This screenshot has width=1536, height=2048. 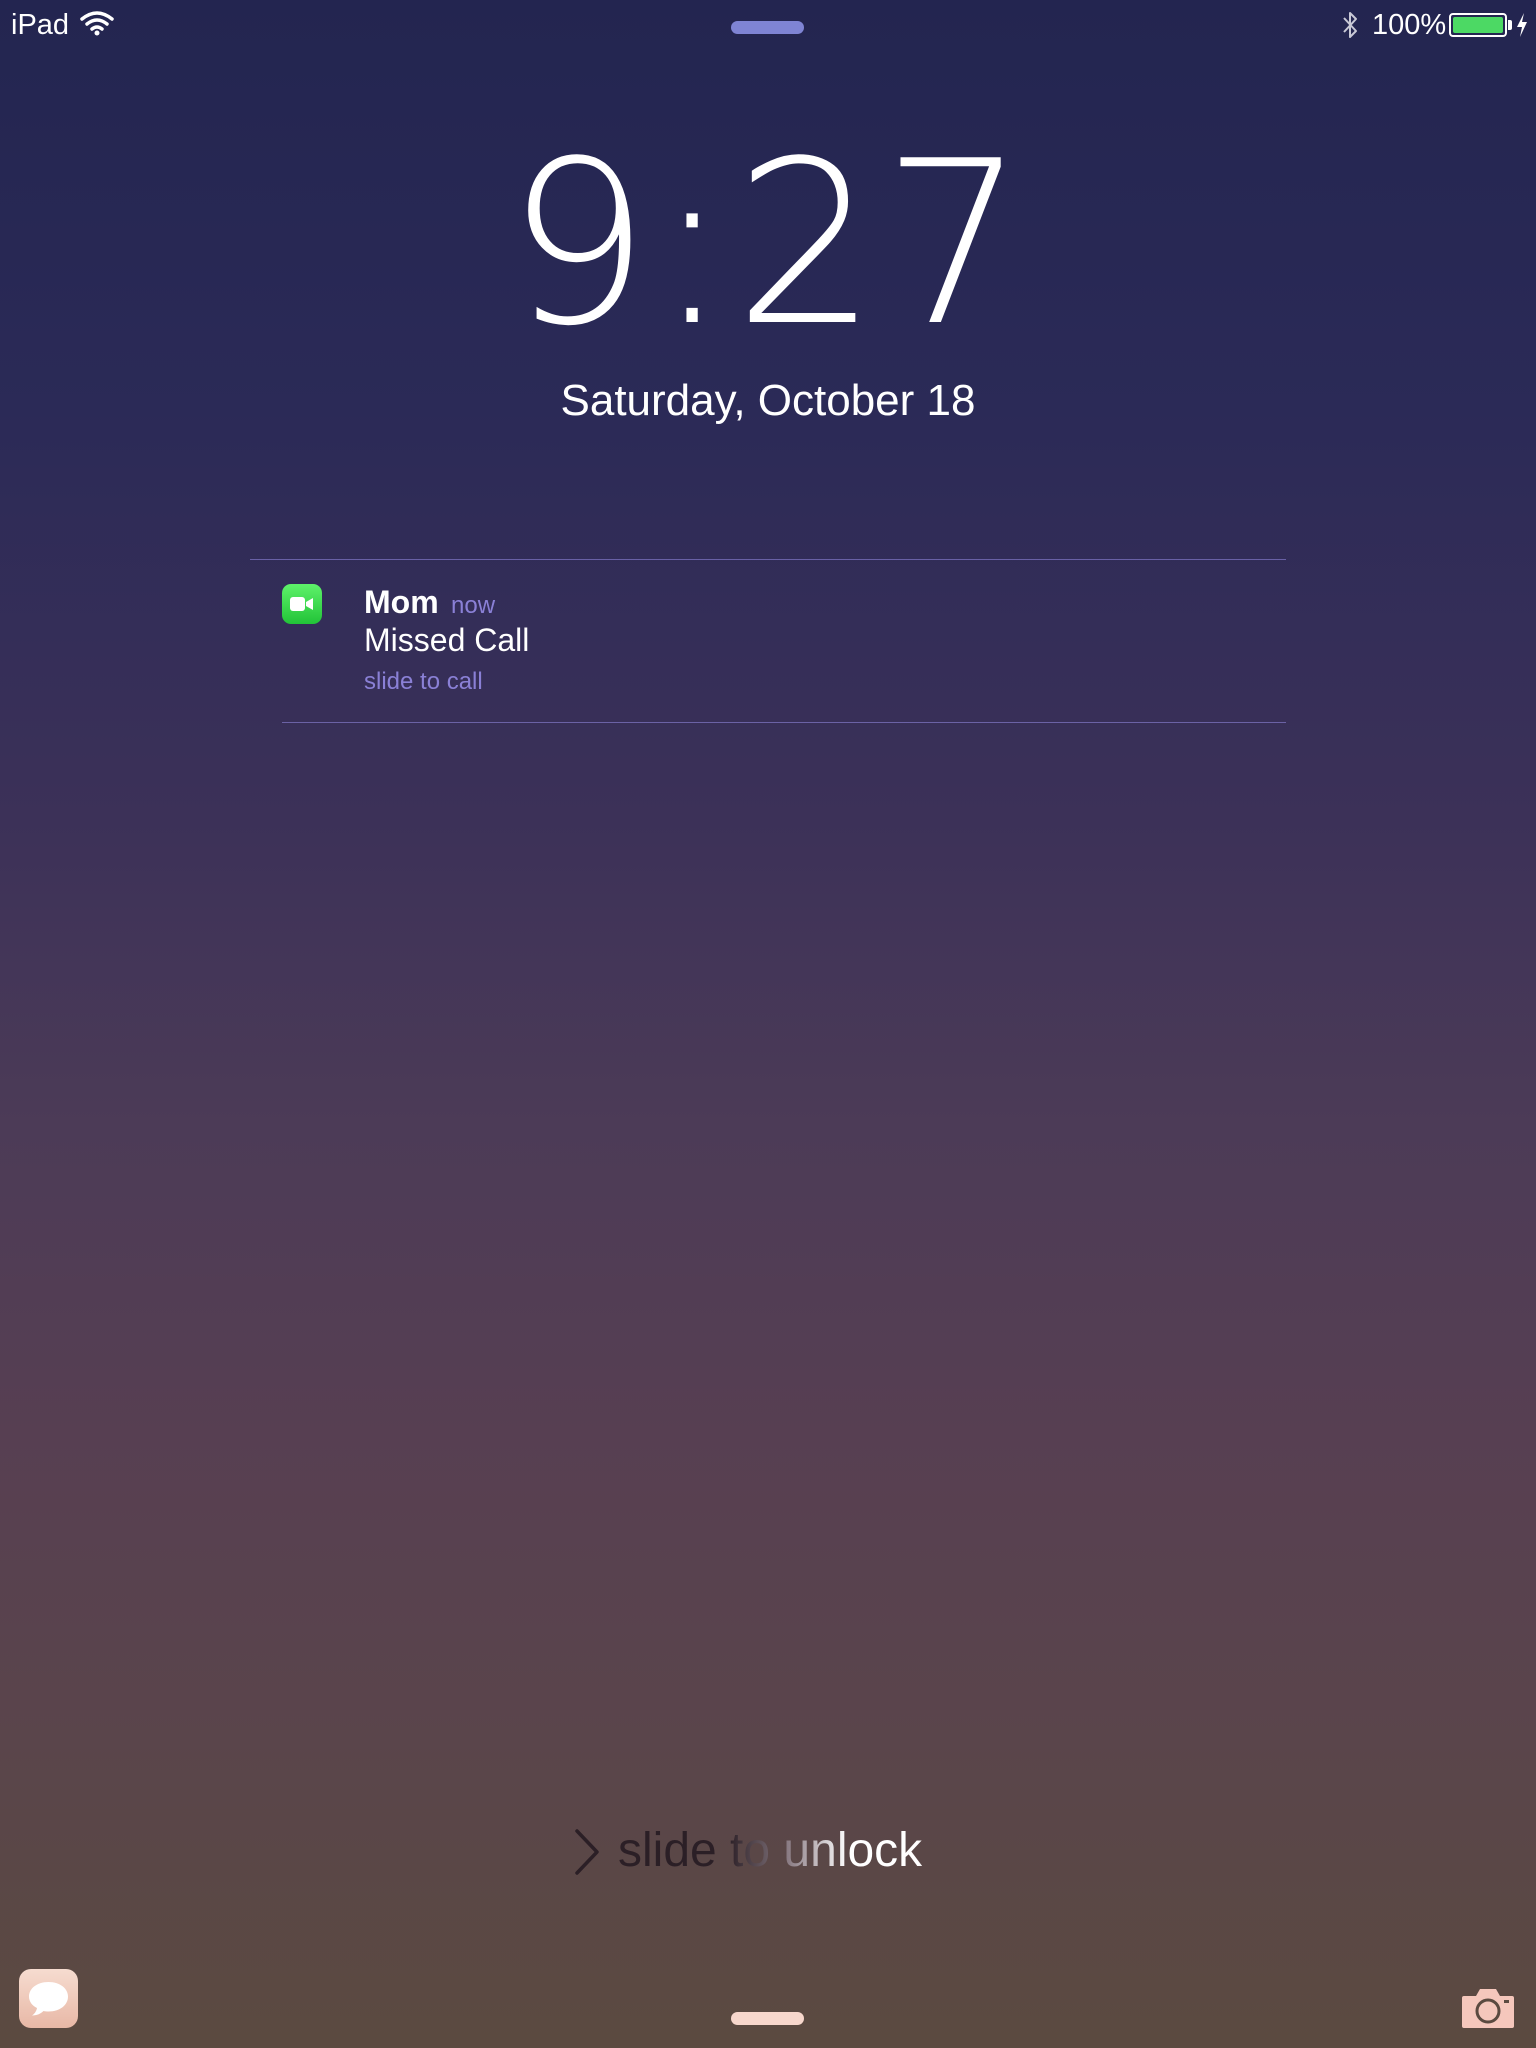 I want to click on notification-divider-bottom, so click(x=784, y=722).